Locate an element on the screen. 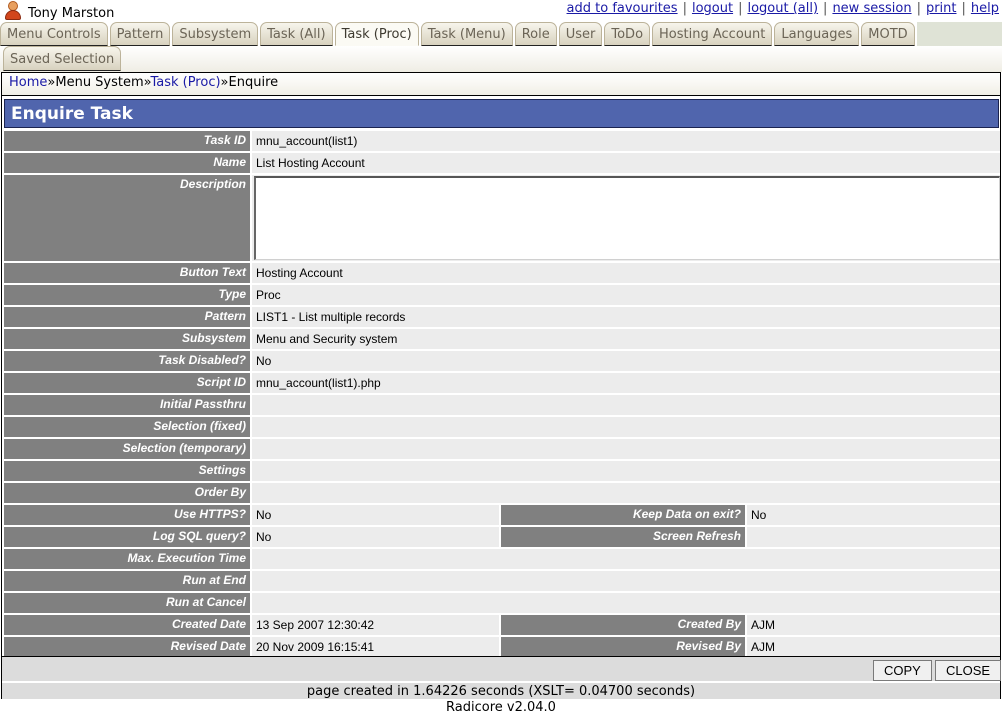 The width and height of the screenshot is (1002, 715). logout-link: logout is located at coordinates (712, 8).